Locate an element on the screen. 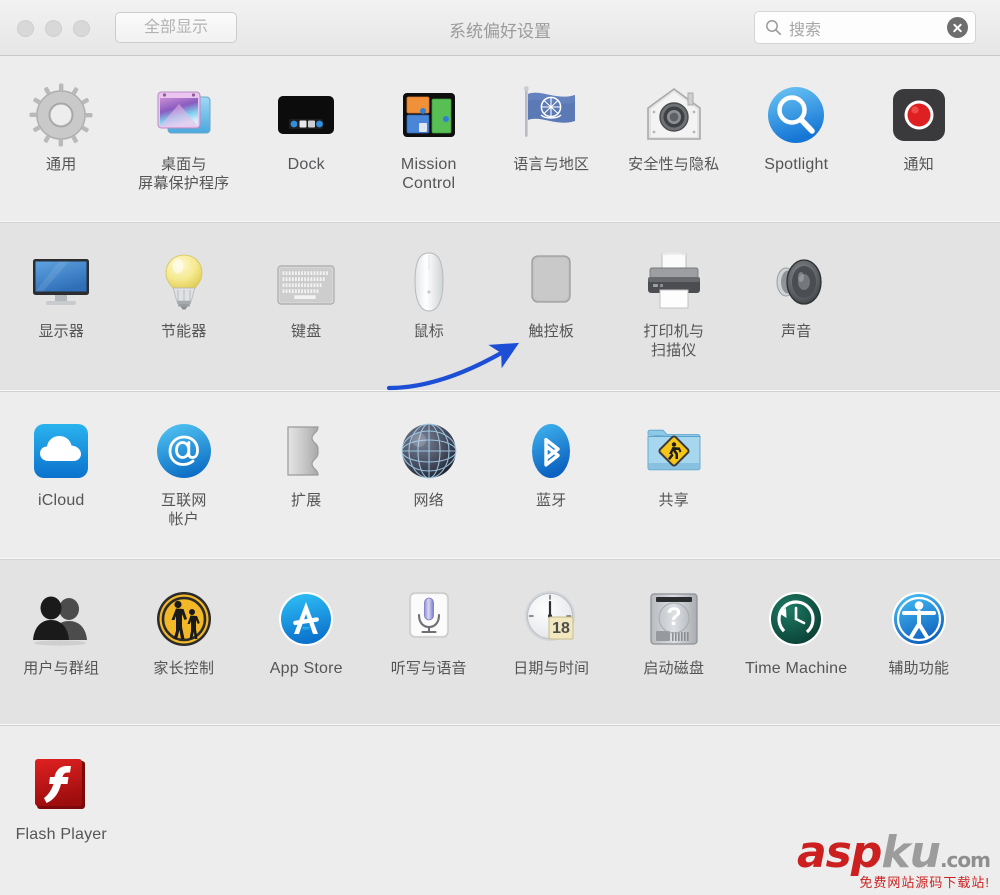 Image resolution: width=1000 pixels, height=895 pixels. pref-pane-trackpad: 触控板 is located at coordinates (551, 282).